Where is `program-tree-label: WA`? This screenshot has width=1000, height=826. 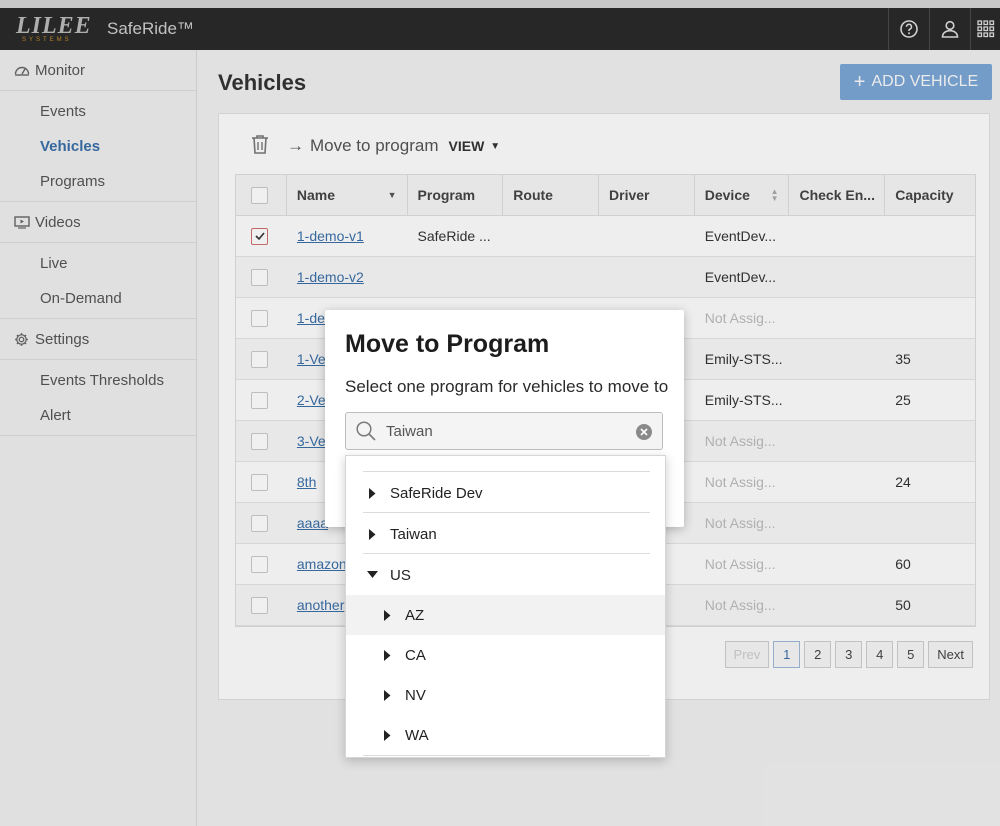 program-tree-label: WA is located at coordinates (417, 735).